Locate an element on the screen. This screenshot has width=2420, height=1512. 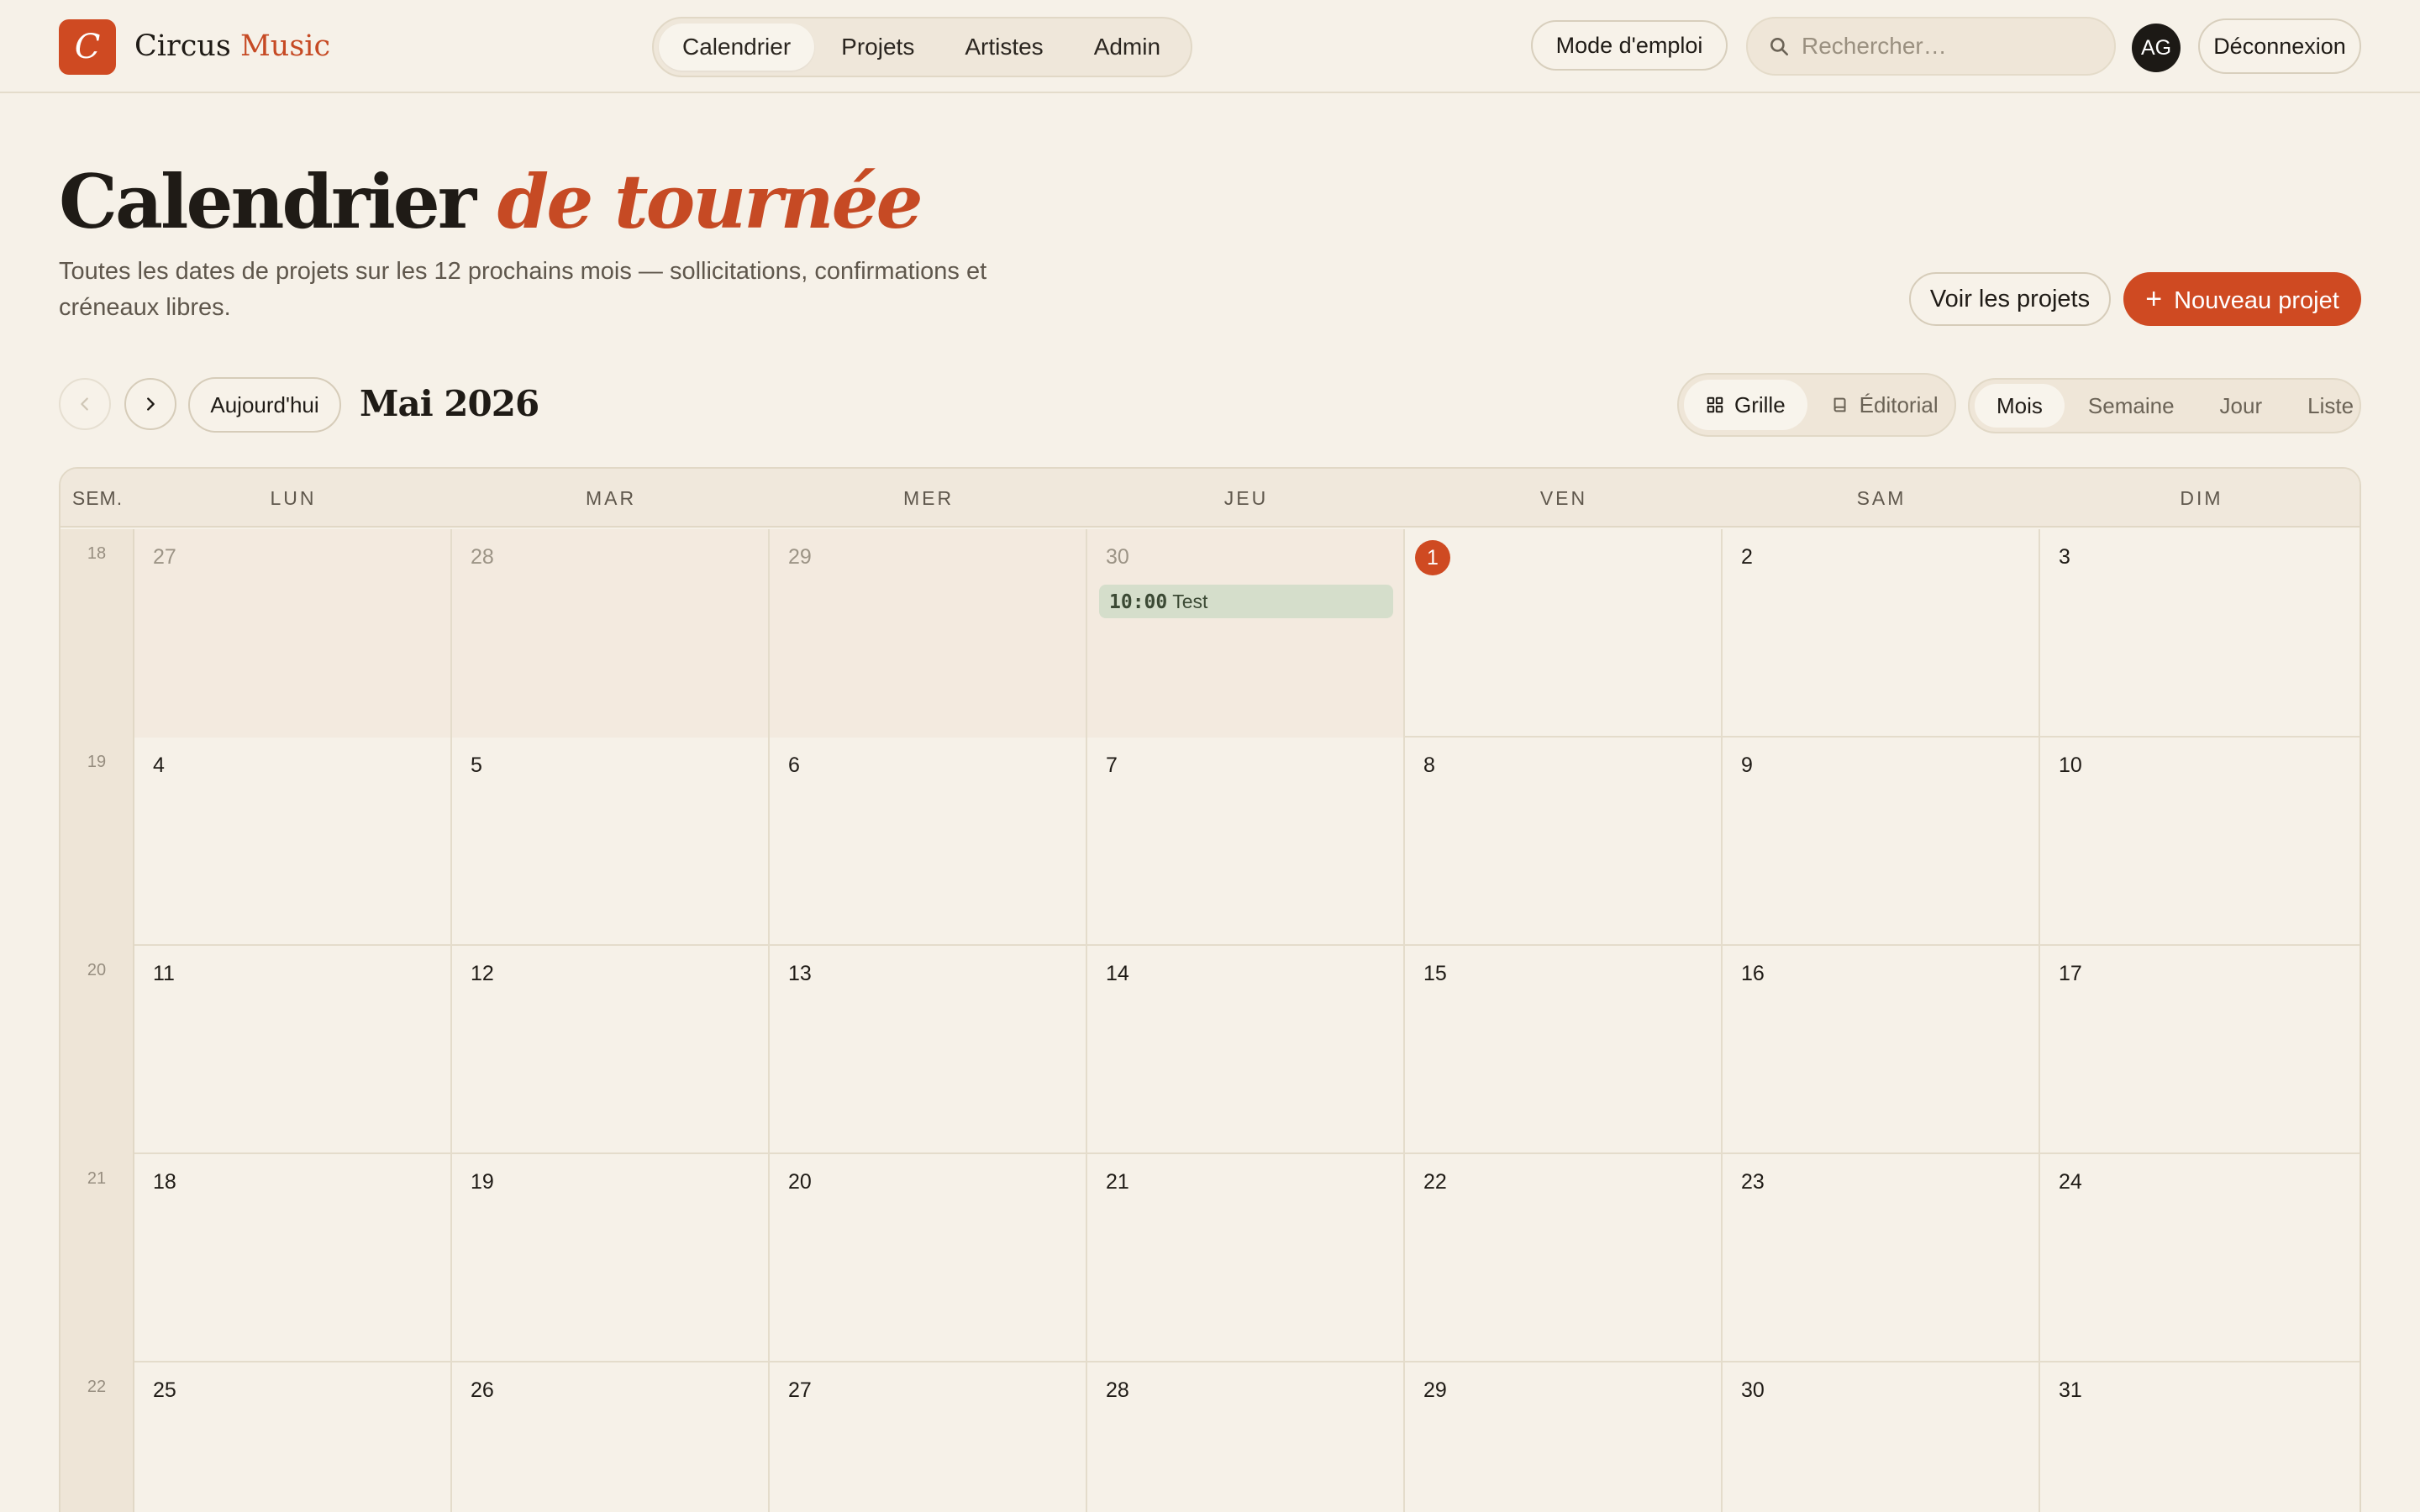
day-number: 8 is located at coordinates (1429, 765).